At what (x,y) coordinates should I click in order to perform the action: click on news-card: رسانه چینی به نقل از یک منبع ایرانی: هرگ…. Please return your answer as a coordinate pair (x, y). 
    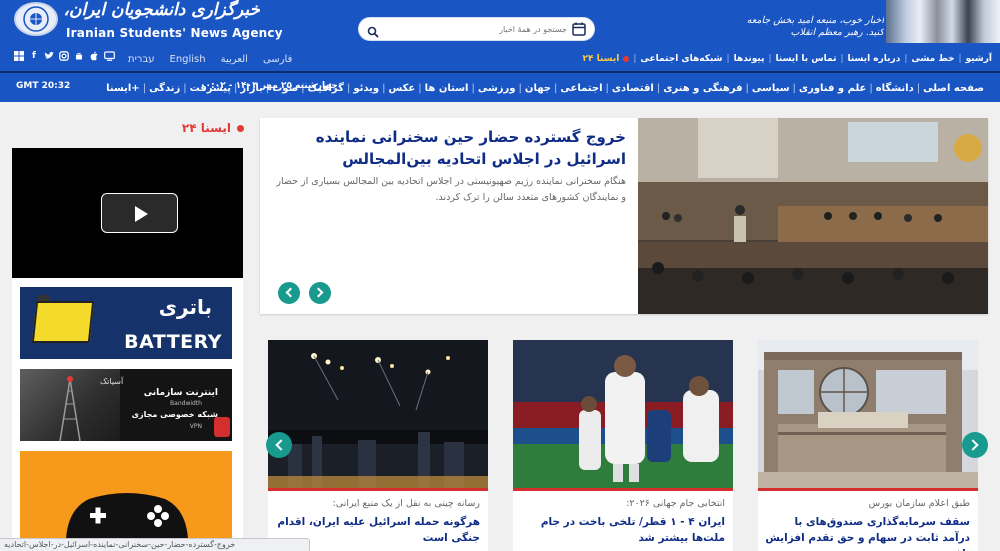
    Looking at the image, I should click on (378, 445).